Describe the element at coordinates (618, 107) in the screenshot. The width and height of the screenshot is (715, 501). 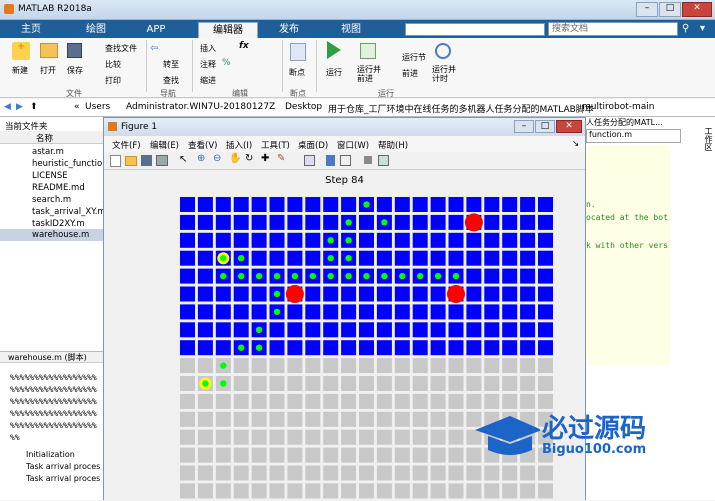
I see `breadcrumb-multirobot: multirobot-main` at that location.